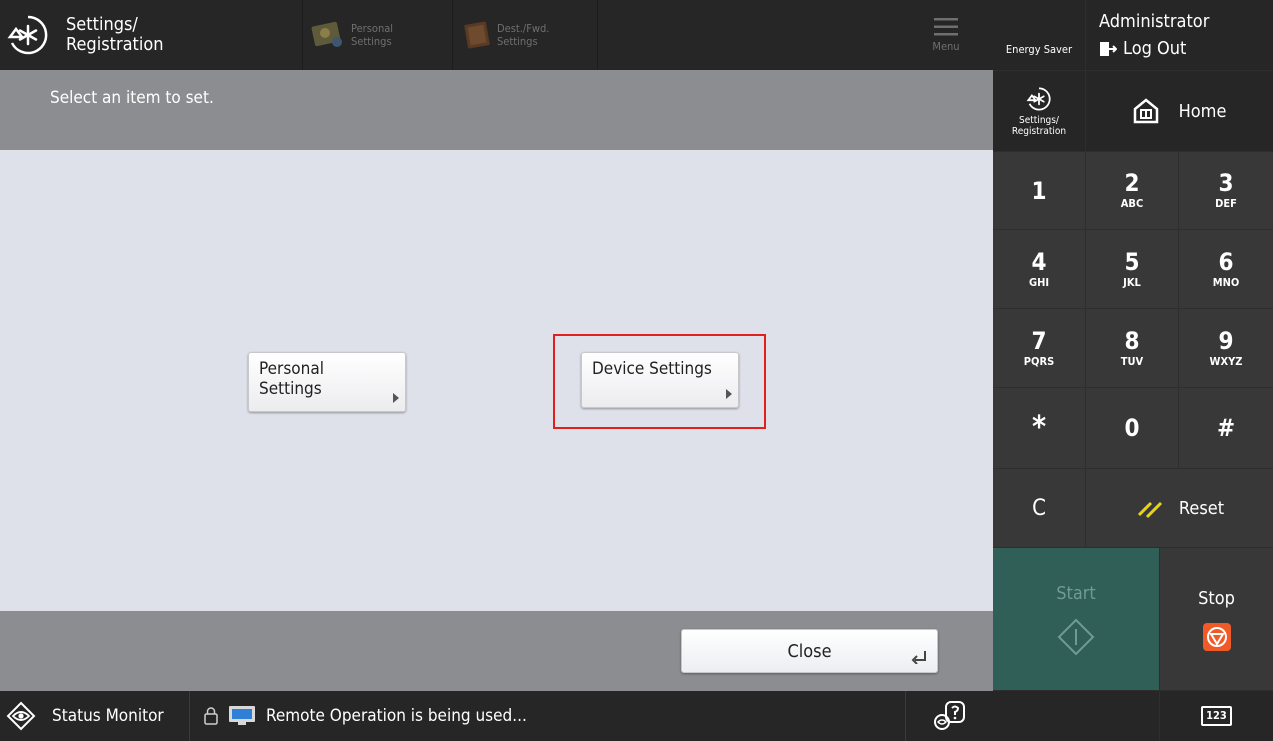 This screenshot has height=741, width=1273. Describe the element at coordinates (326, 34) in the screenshot. I see `personal-settings-icon` at that location.